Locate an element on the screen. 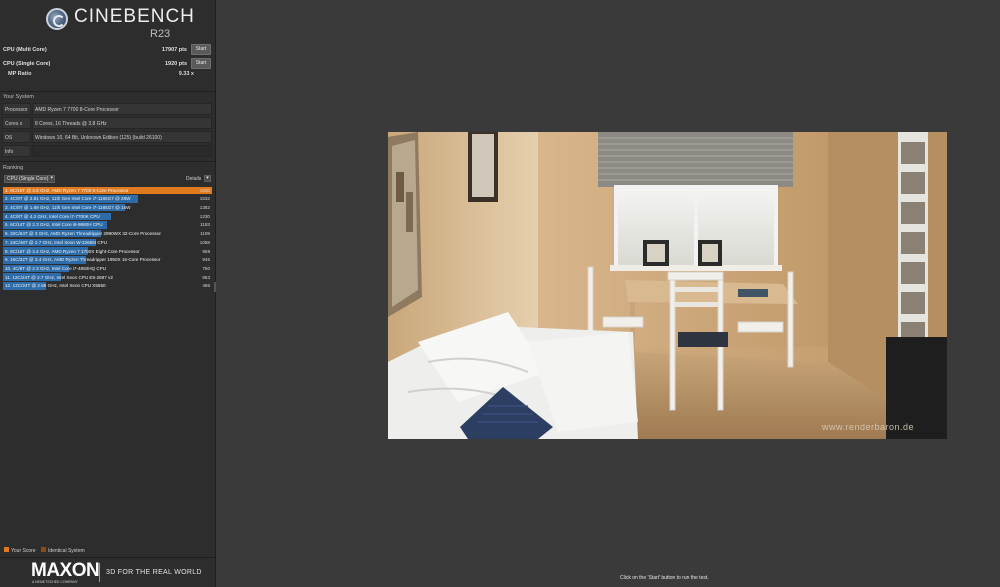 The image size is (1000, 587). score-label: CPU (Multi Core) is located at coordinates (25, 50).